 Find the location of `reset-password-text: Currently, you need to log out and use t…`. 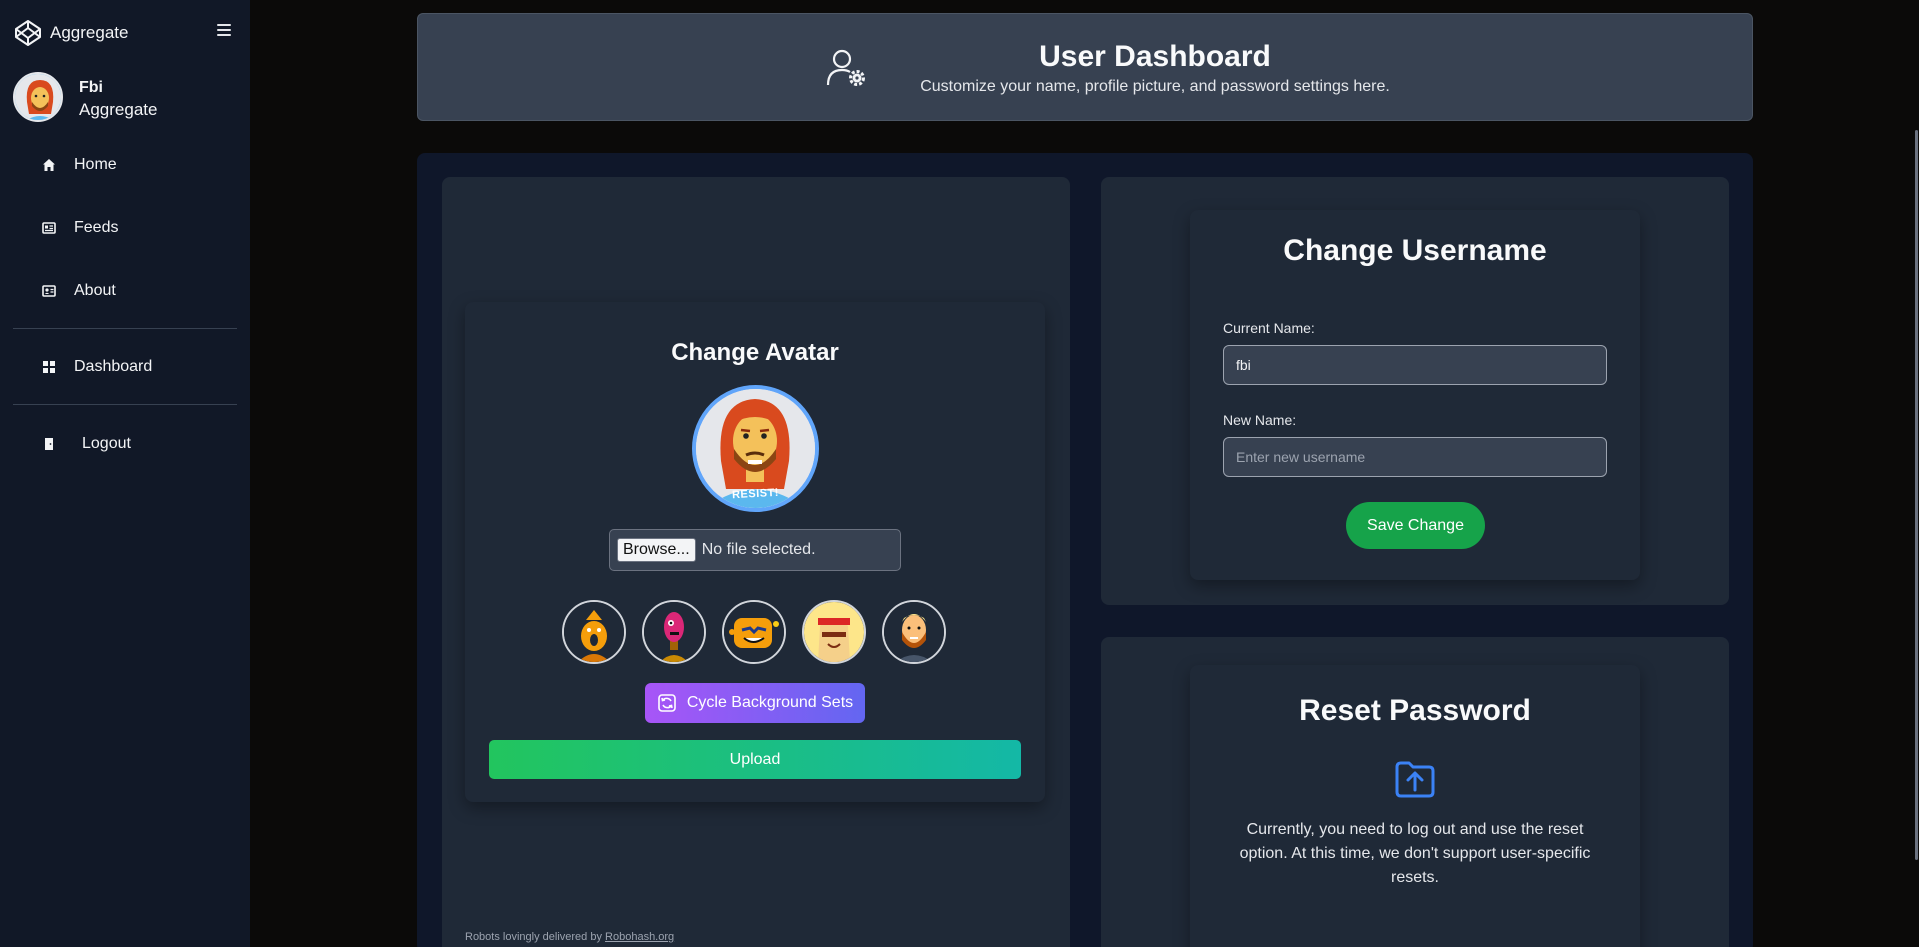

reset-password-text: Currently, you need to log out and use t… is located at coordinates (1415, 853).